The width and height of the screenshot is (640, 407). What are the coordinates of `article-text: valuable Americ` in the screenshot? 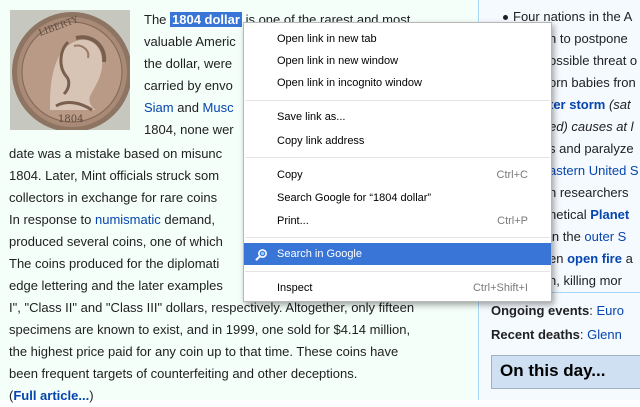 It's located at (190, 41).